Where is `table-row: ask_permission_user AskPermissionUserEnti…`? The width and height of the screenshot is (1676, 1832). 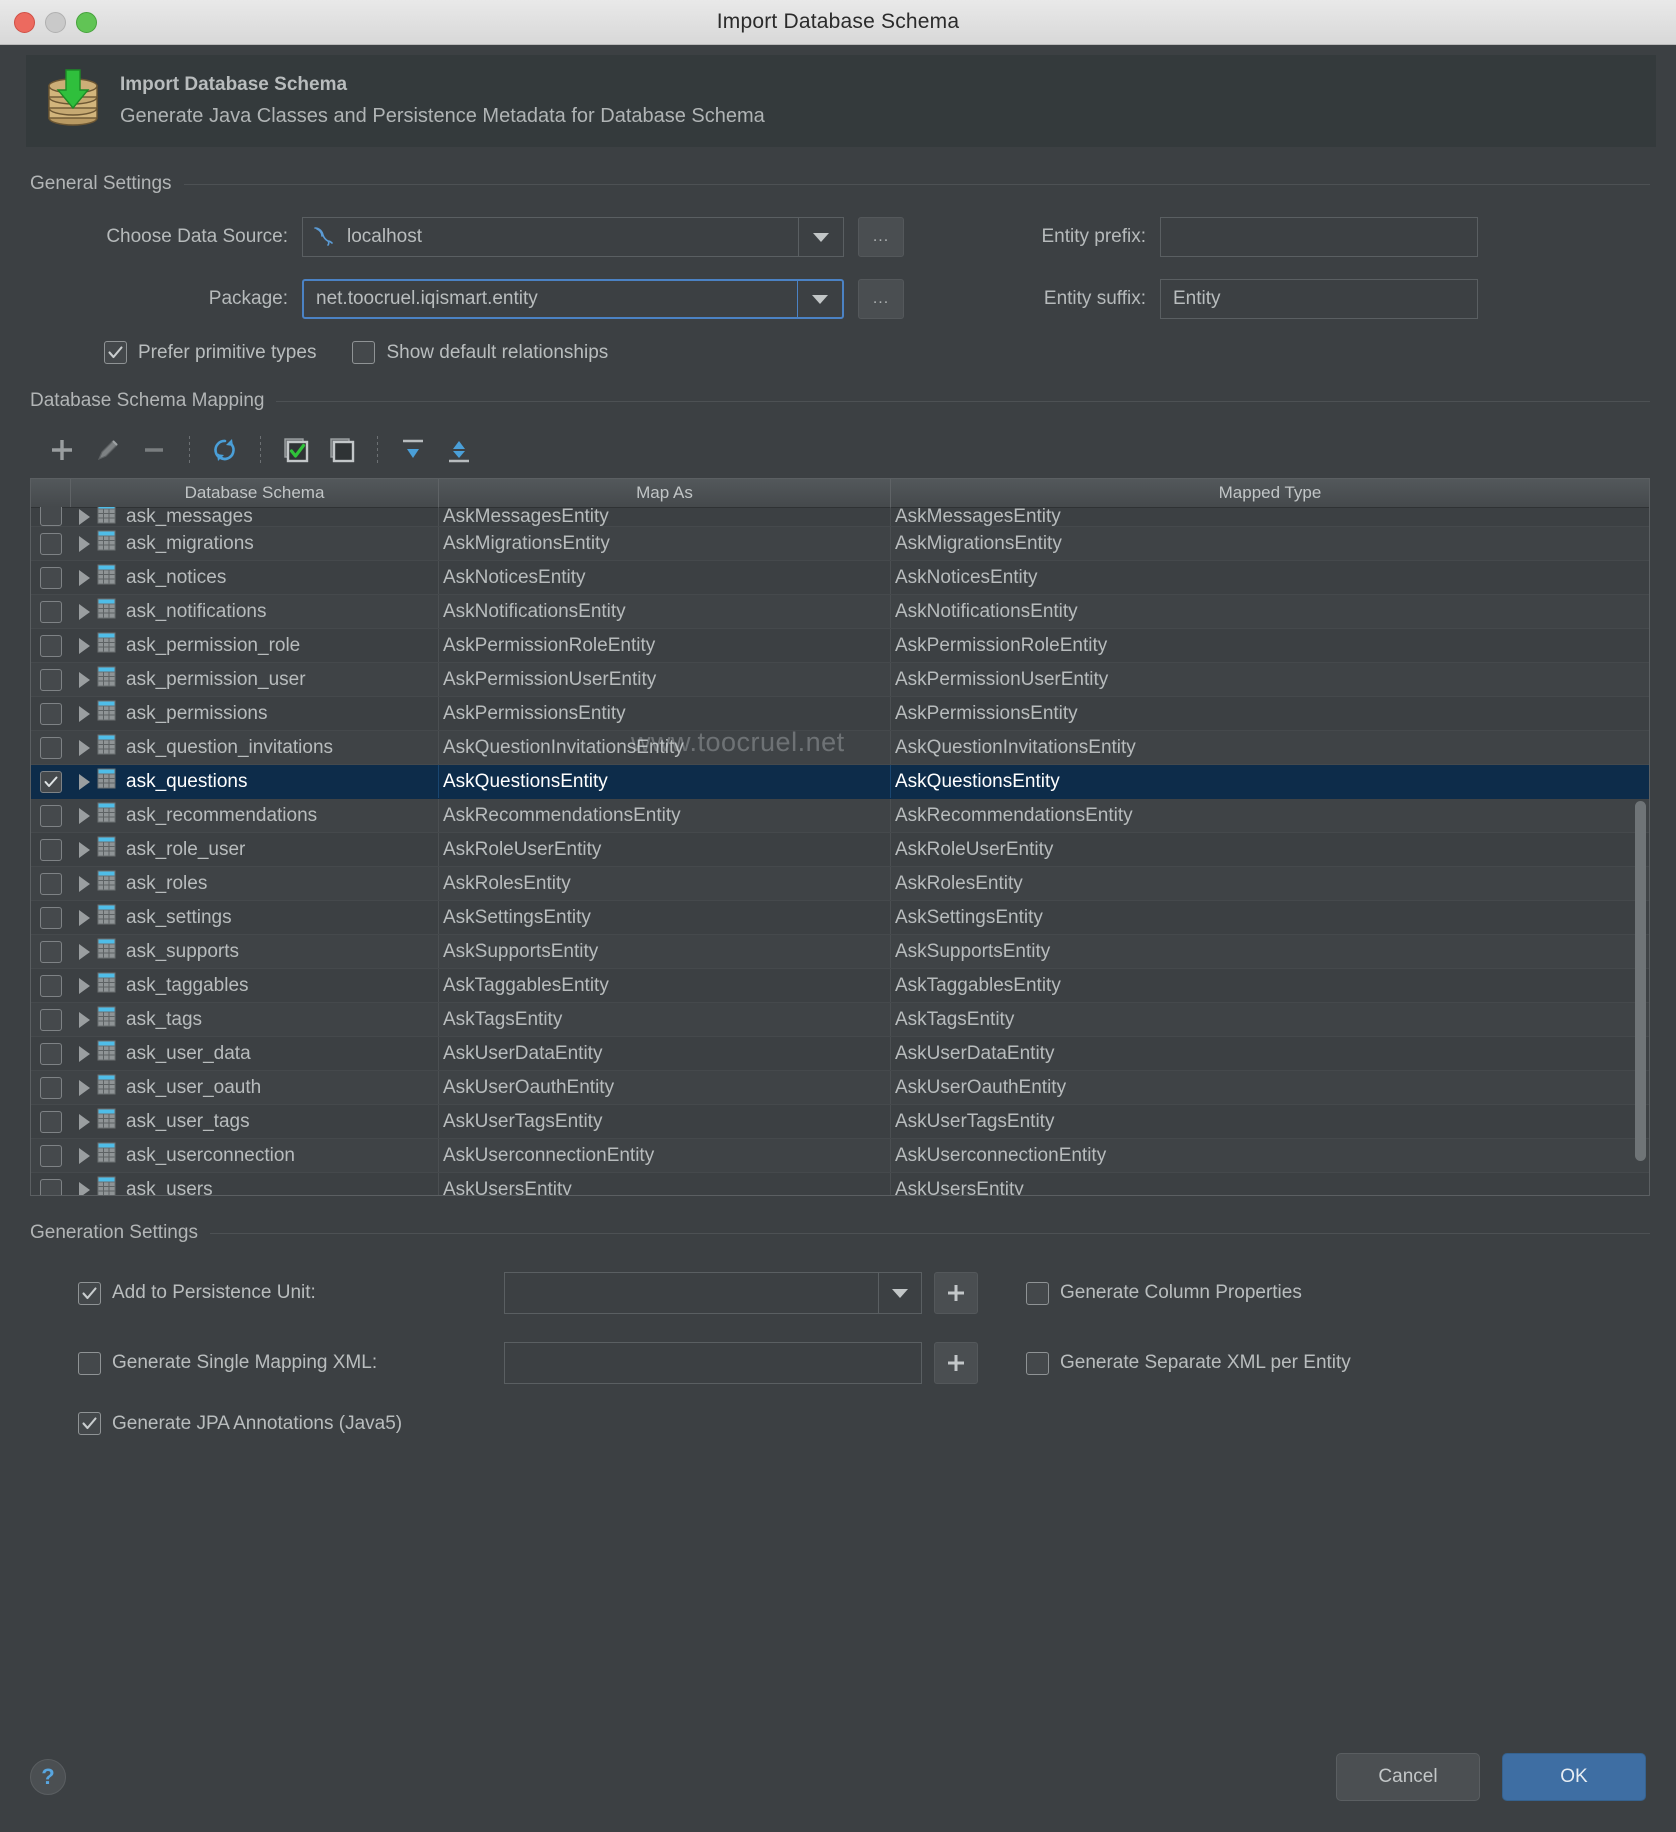 table-row: ask_permission_user AskPermissionUserEnti… is located at coordinates (840, 680).